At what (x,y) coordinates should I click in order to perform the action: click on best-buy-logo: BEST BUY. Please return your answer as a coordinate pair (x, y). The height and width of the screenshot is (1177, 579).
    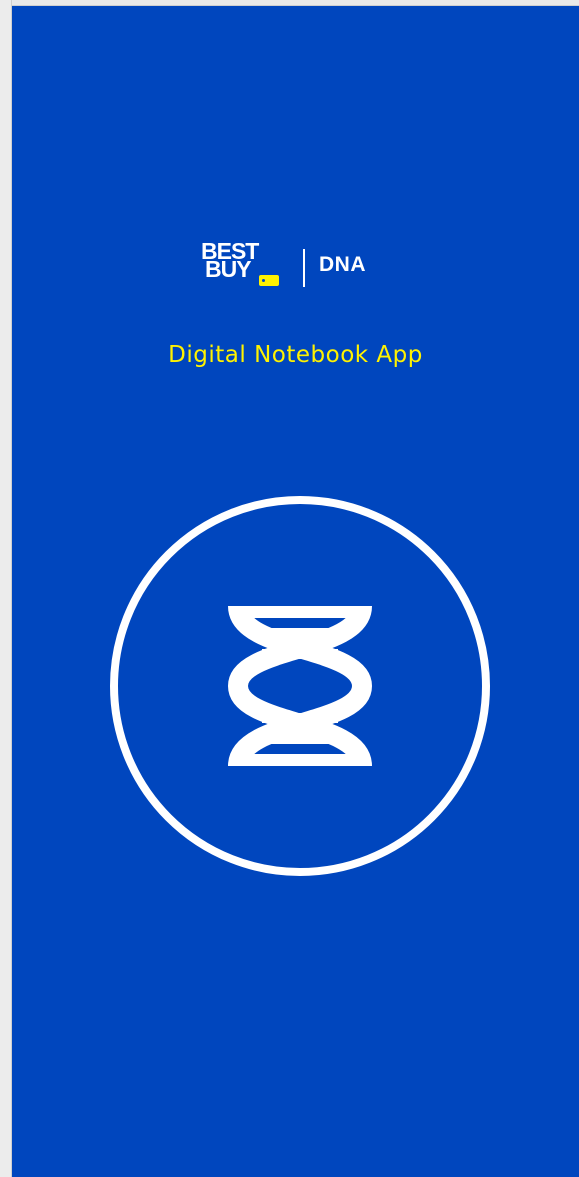
    Looking at the image, I should click on (243, 267).